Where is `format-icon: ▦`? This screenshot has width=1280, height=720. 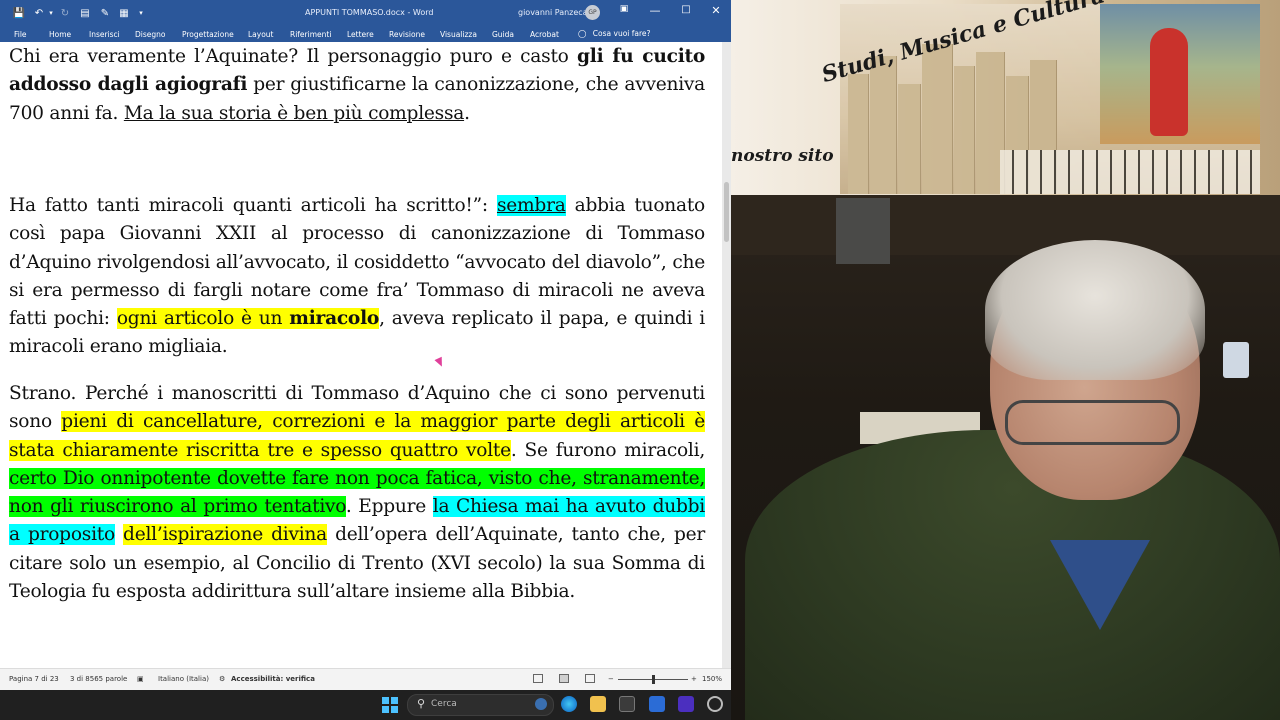
format-icon: ▦ is located at coordinates (124, 13).